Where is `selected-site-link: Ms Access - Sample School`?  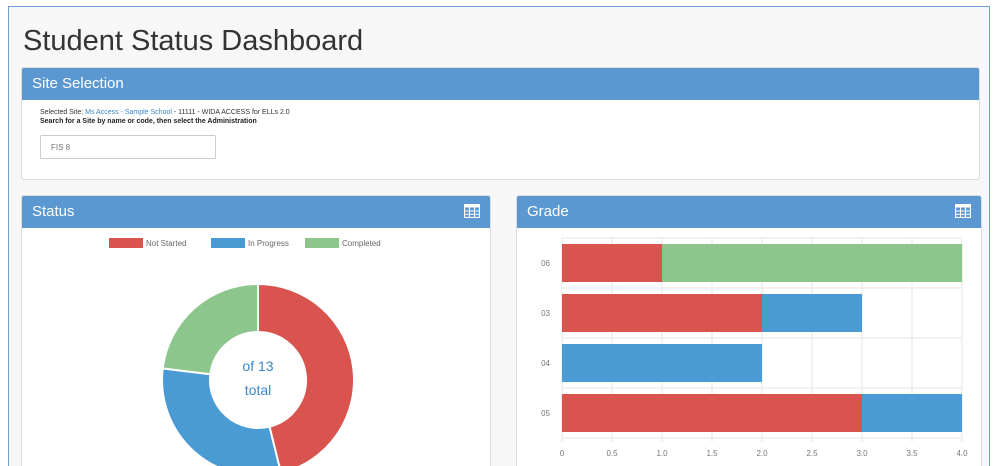 selected-site-link: Ms Access - Sample School is located at coordinates (128, 112).